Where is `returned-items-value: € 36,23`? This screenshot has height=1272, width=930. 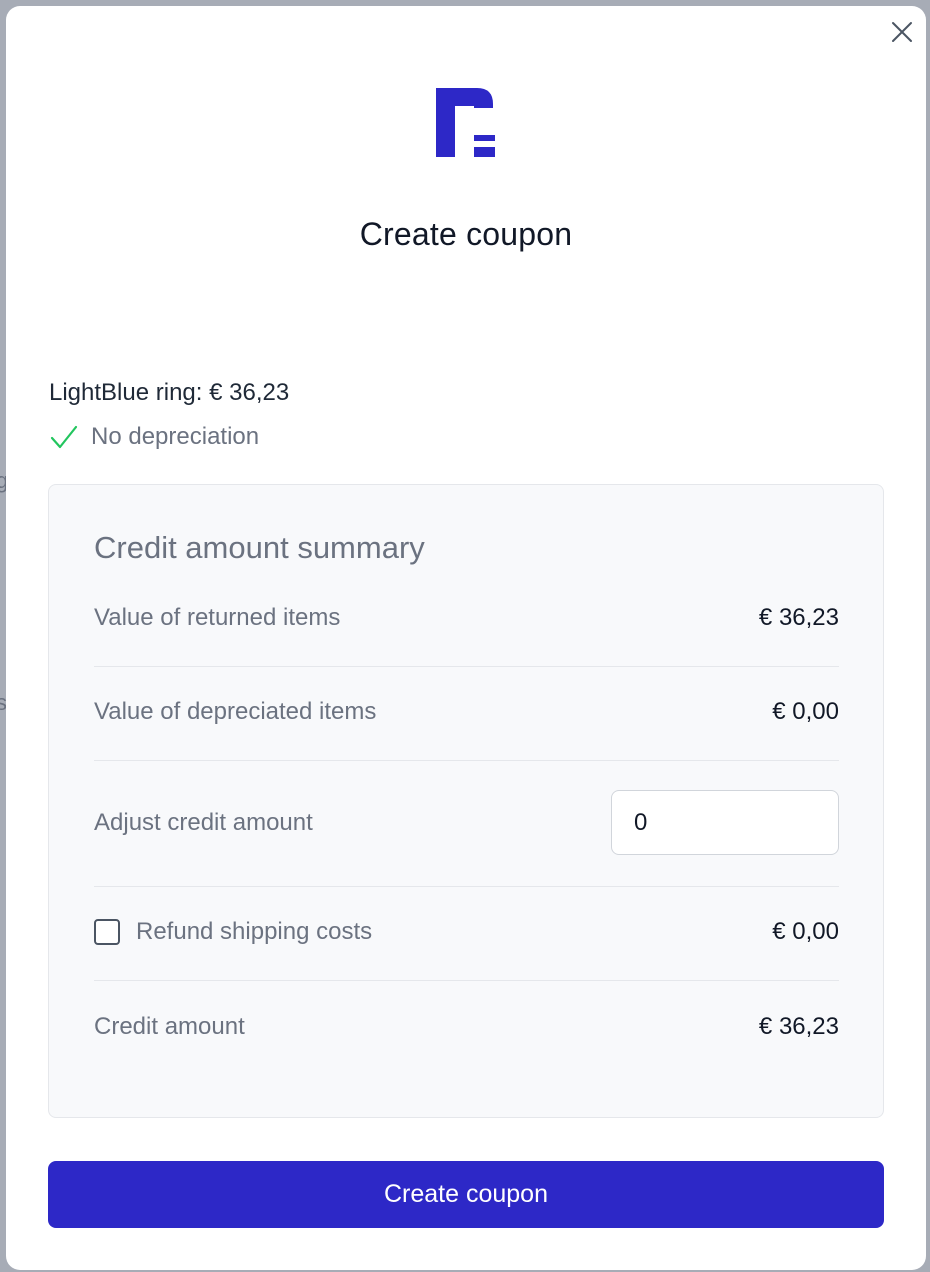 returned-items-value: € 36,23 is located at coordinates (798, 617).